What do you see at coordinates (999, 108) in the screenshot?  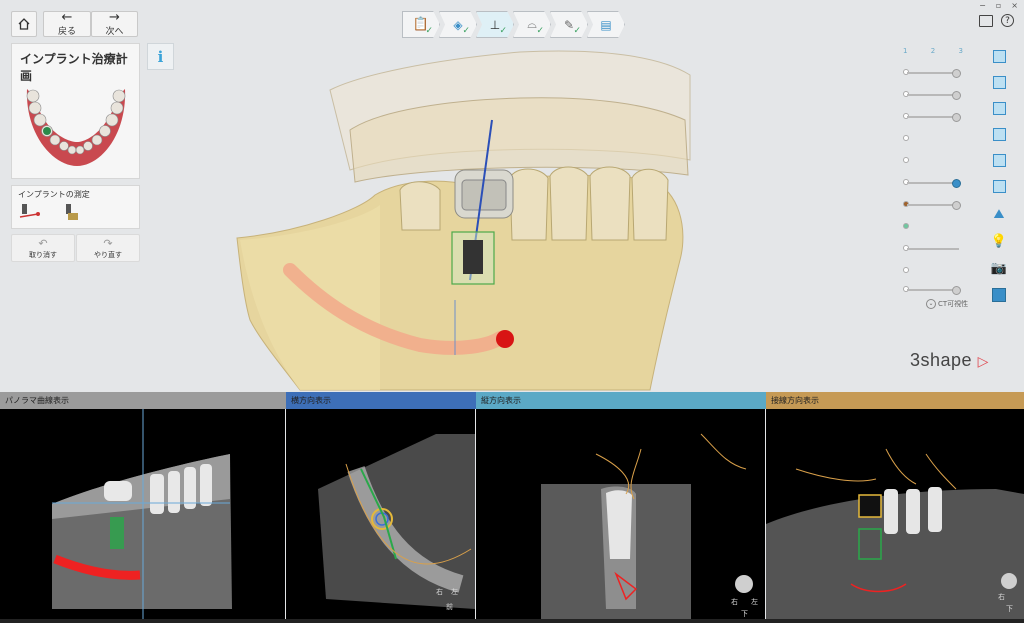 I see `view-left-icon` at bounding box center [999, 108].